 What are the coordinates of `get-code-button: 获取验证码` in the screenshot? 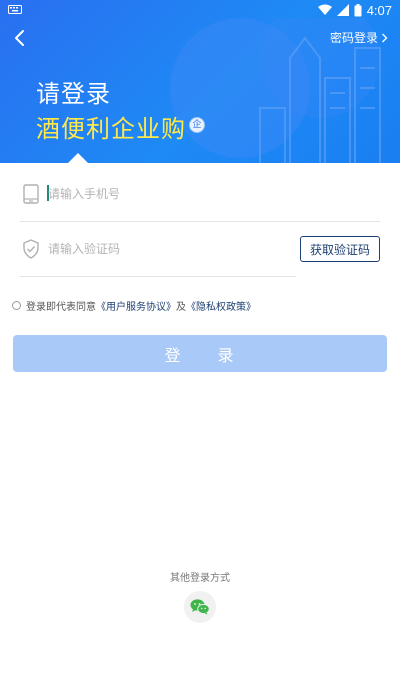 It's located at (340, 249).